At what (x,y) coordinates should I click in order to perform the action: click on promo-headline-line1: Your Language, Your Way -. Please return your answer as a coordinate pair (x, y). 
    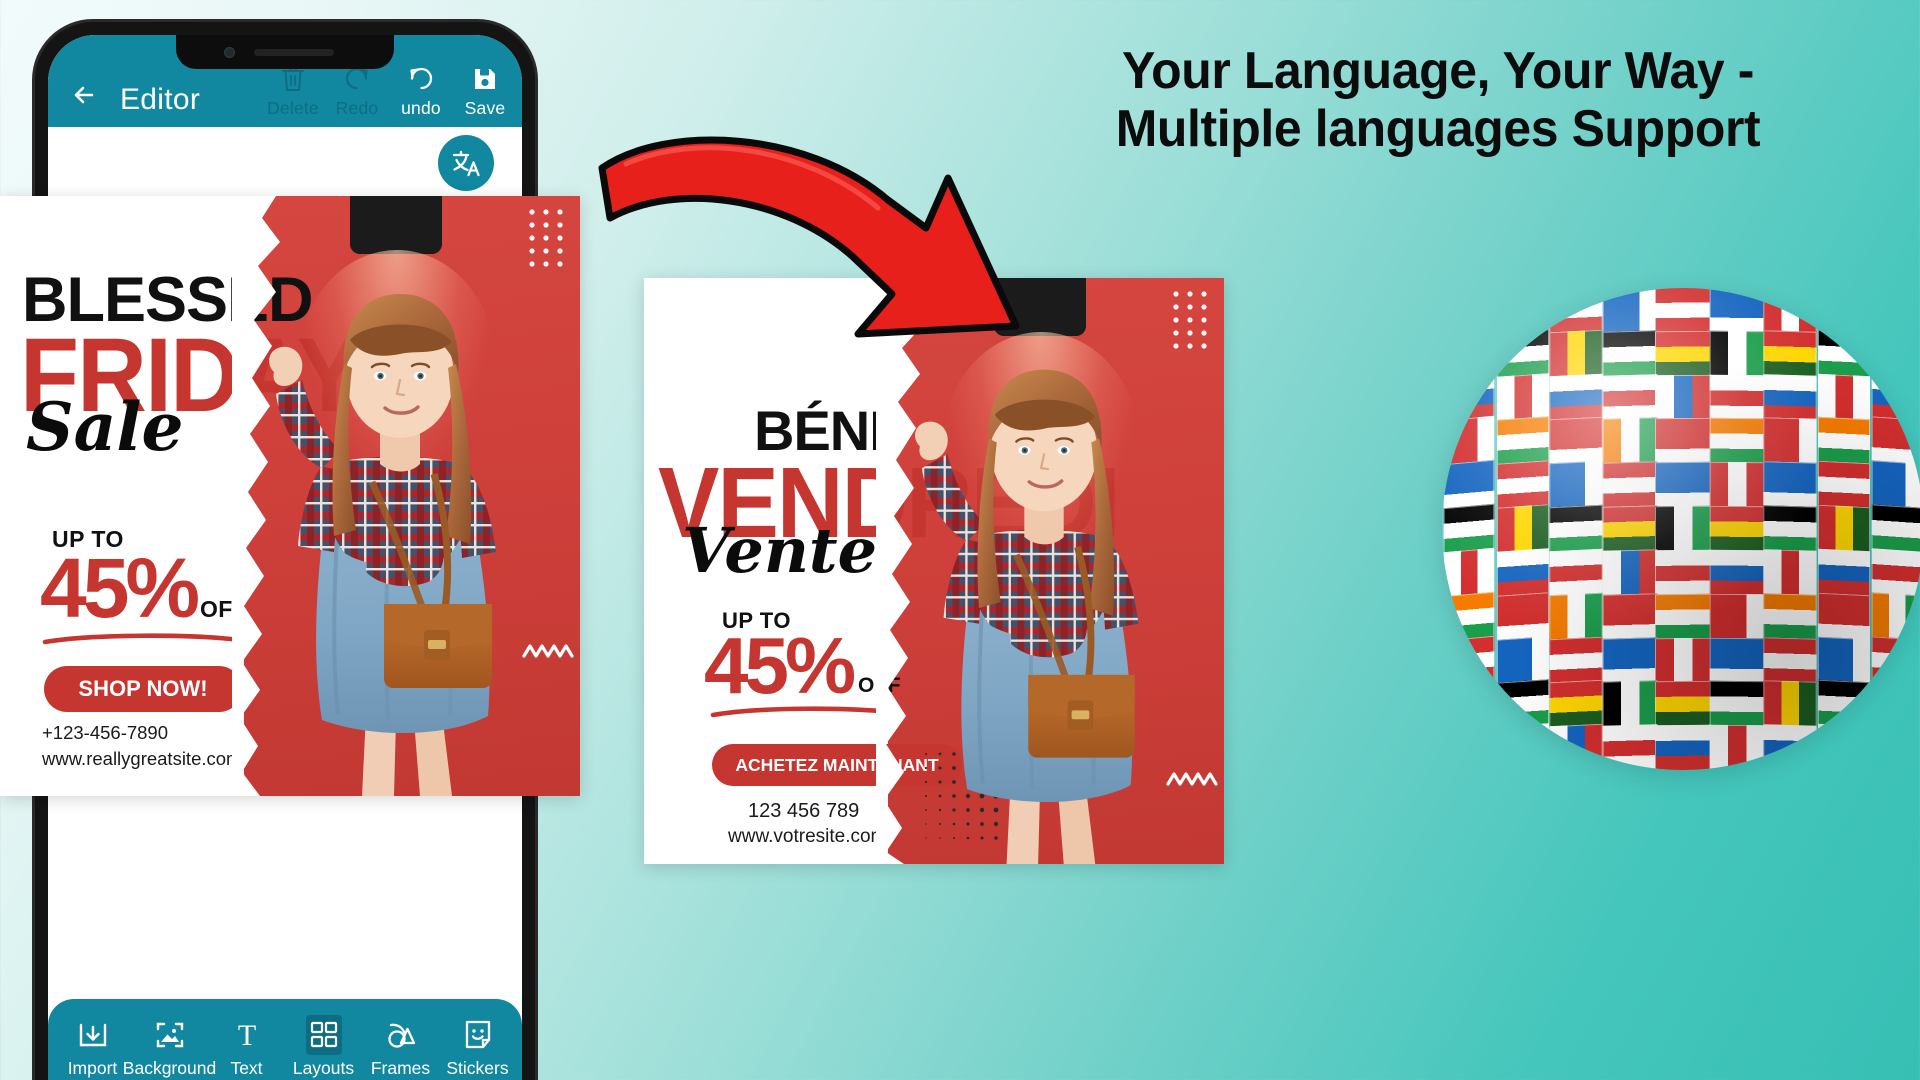
    Looking at the image, I should click on (1438, 71).